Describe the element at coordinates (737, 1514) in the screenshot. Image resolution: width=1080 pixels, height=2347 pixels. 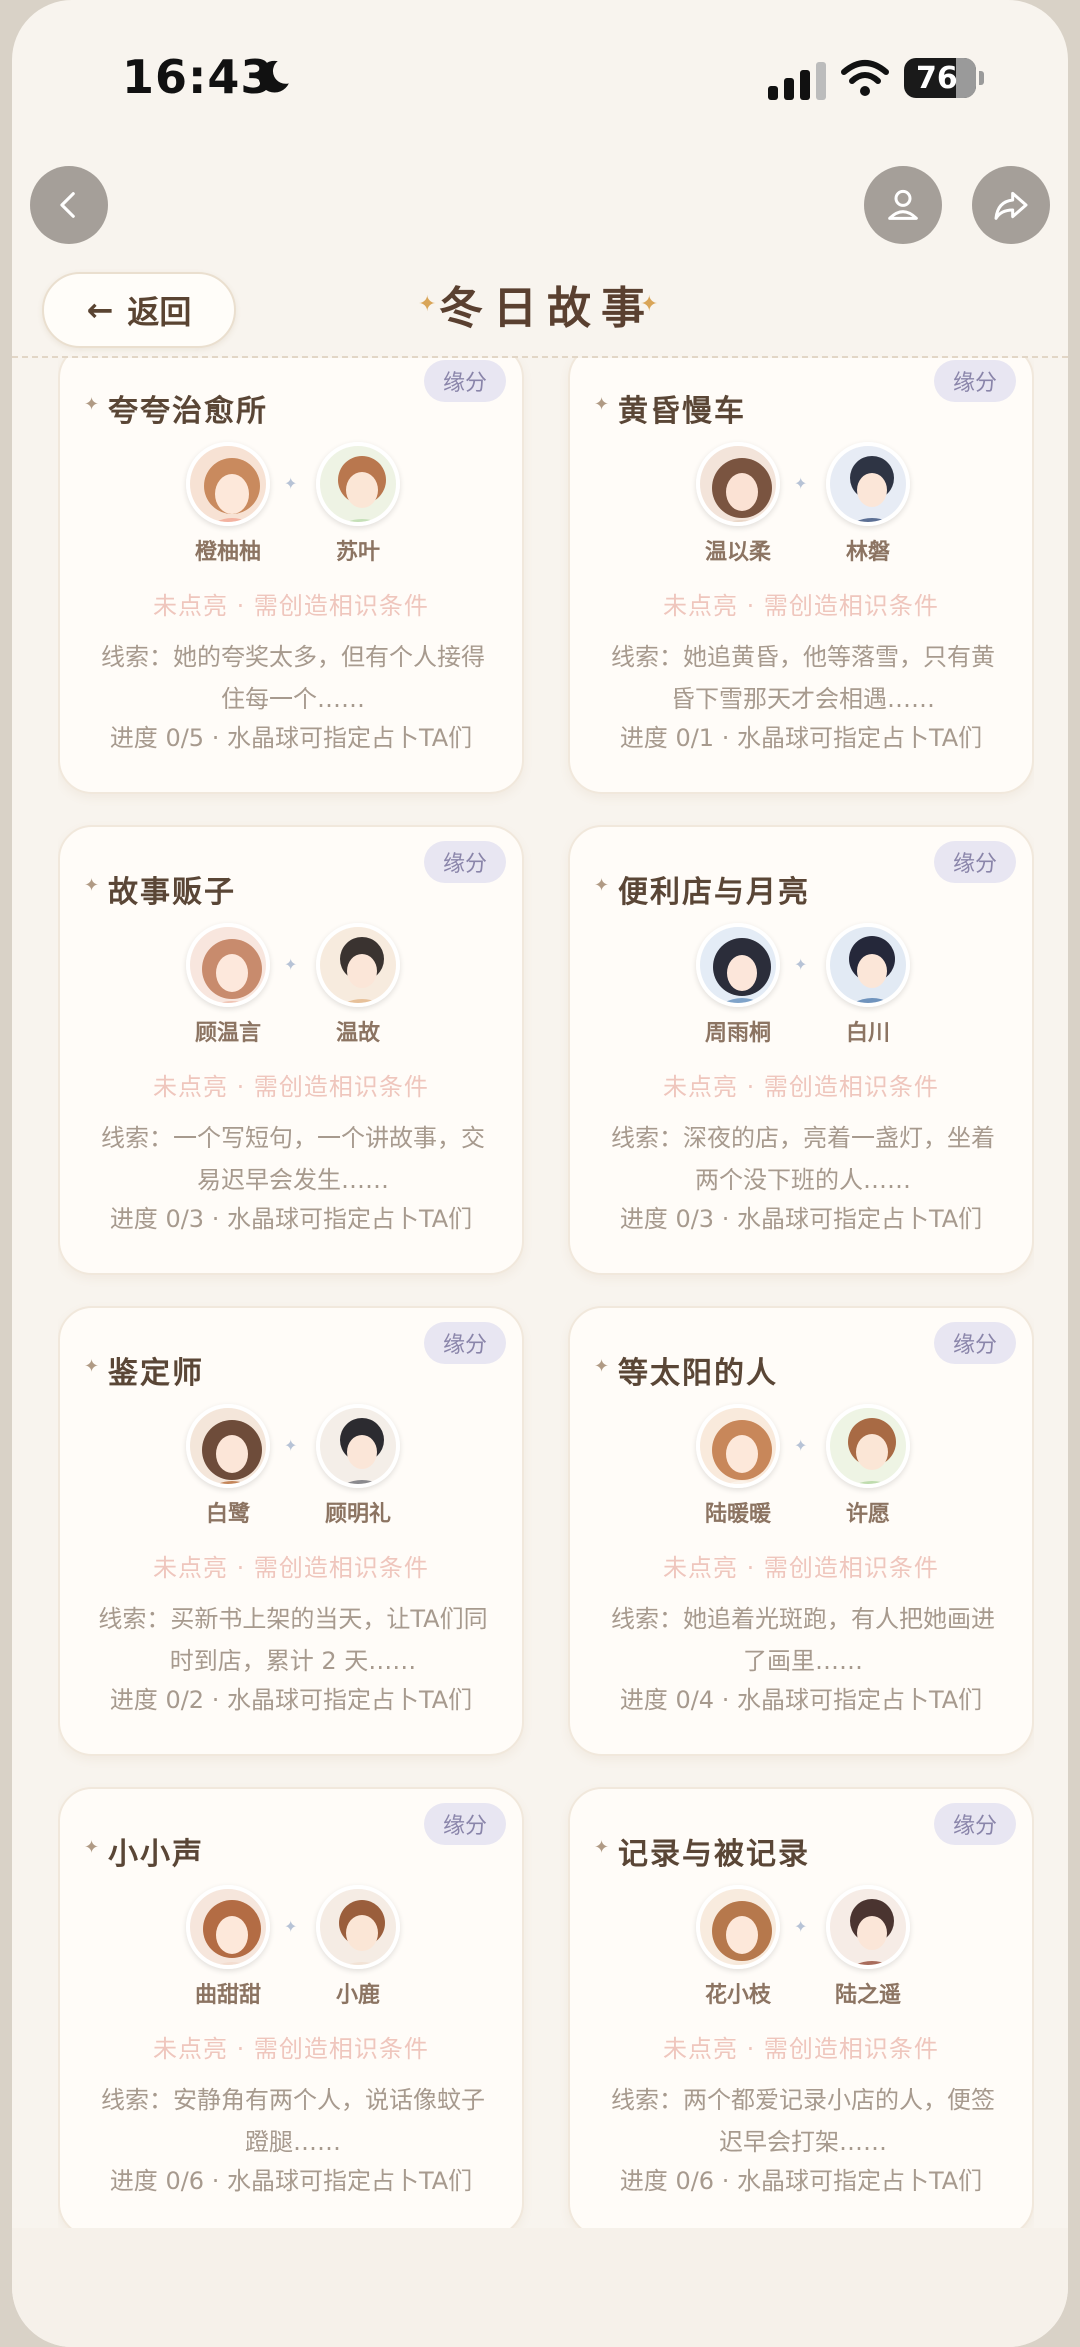
I see `character-name: 陆暖暖` at that location.